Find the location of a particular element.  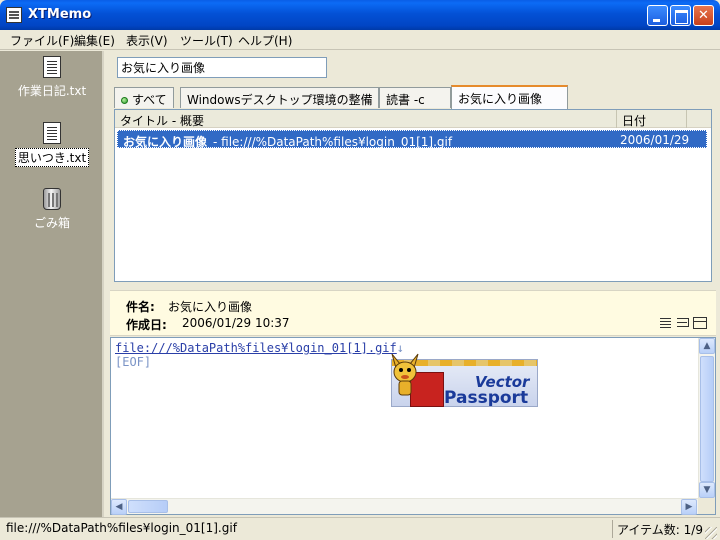

sidebar-item-label: 思いつき.txt is located at coordinates (52, 157).